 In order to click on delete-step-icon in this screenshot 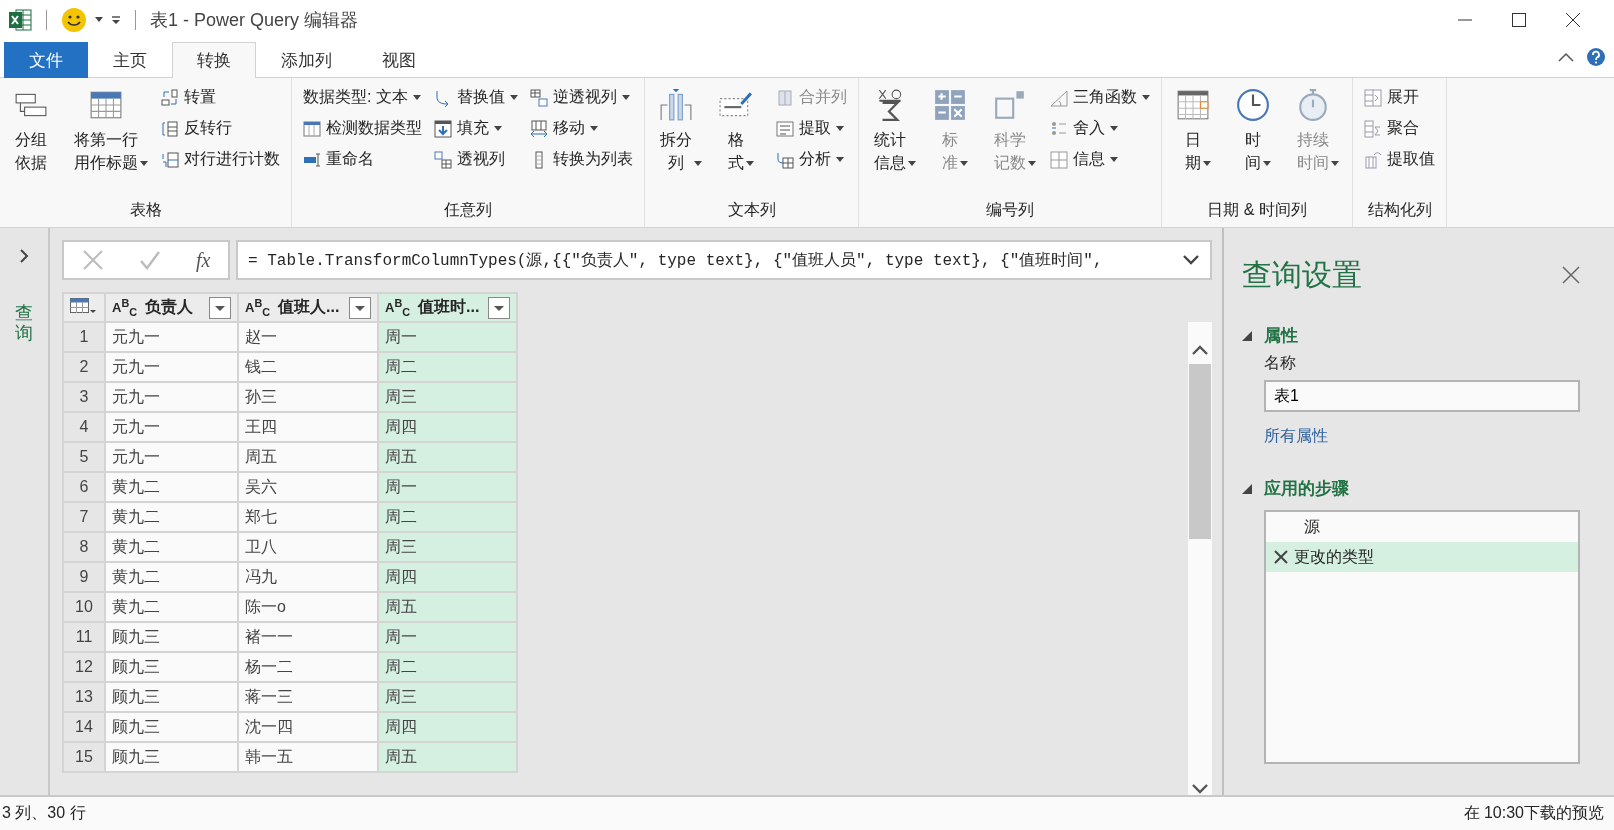, I will do `click(1281, 557)`.